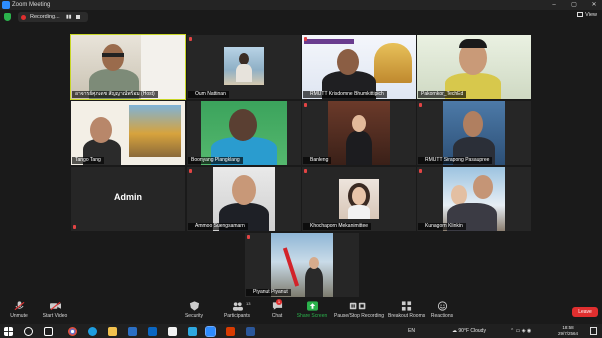  Describe the element at coordinates (172, 331) in the screenshot. I see `store-icon` at that location.